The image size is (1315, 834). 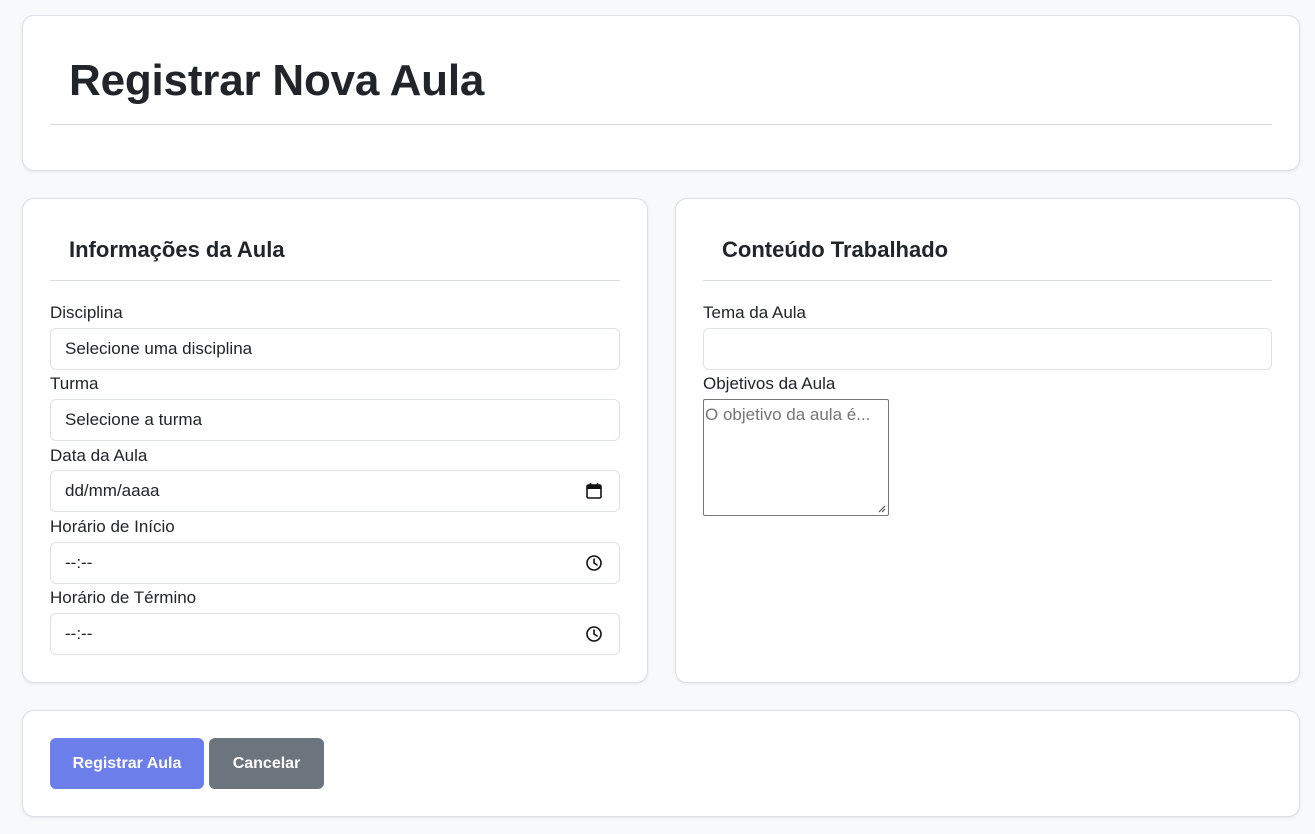 What do you see at coordinates (266, 763) in the screenshot?
I see `cancel-button: Cancelar` at bounding box center [266, 763].